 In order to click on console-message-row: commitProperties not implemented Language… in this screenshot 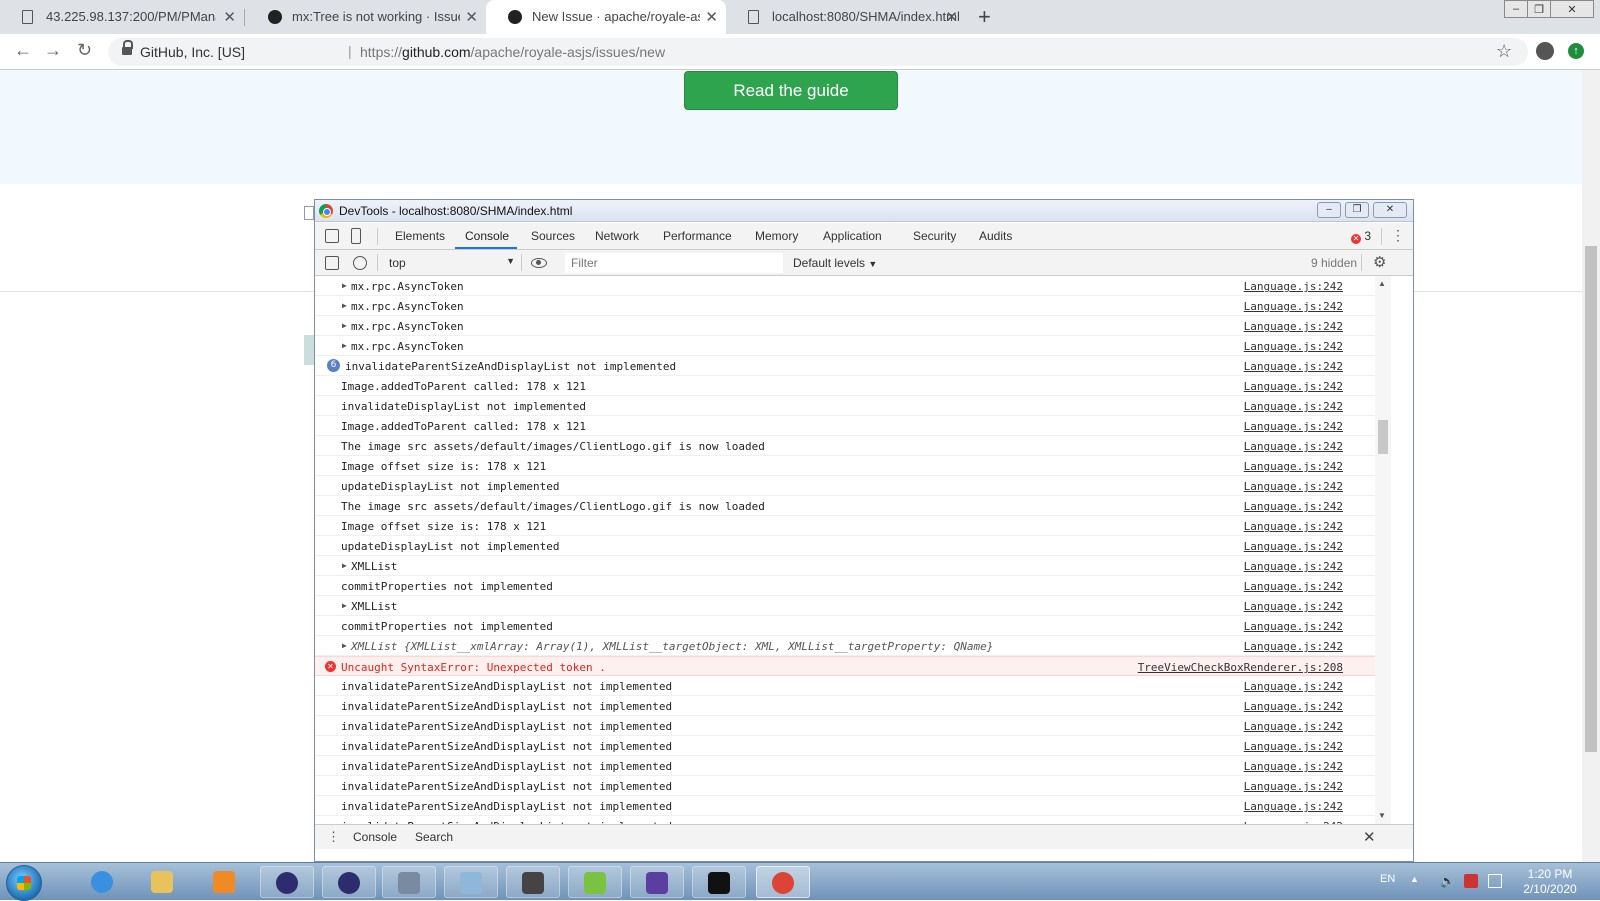, I will do `click(845, 626)`.